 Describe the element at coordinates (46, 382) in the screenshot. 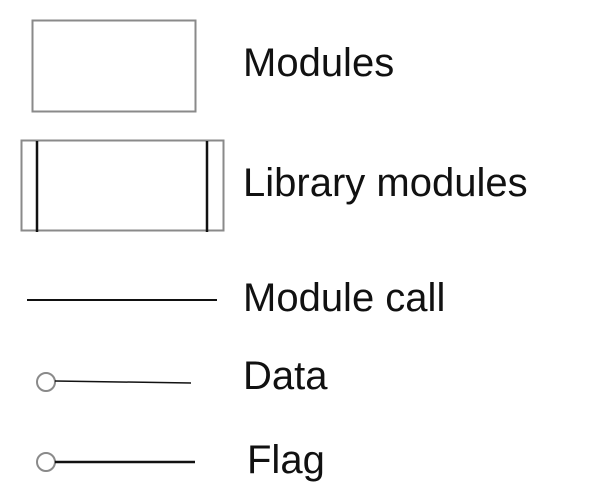

I see `data-circle` at that location.